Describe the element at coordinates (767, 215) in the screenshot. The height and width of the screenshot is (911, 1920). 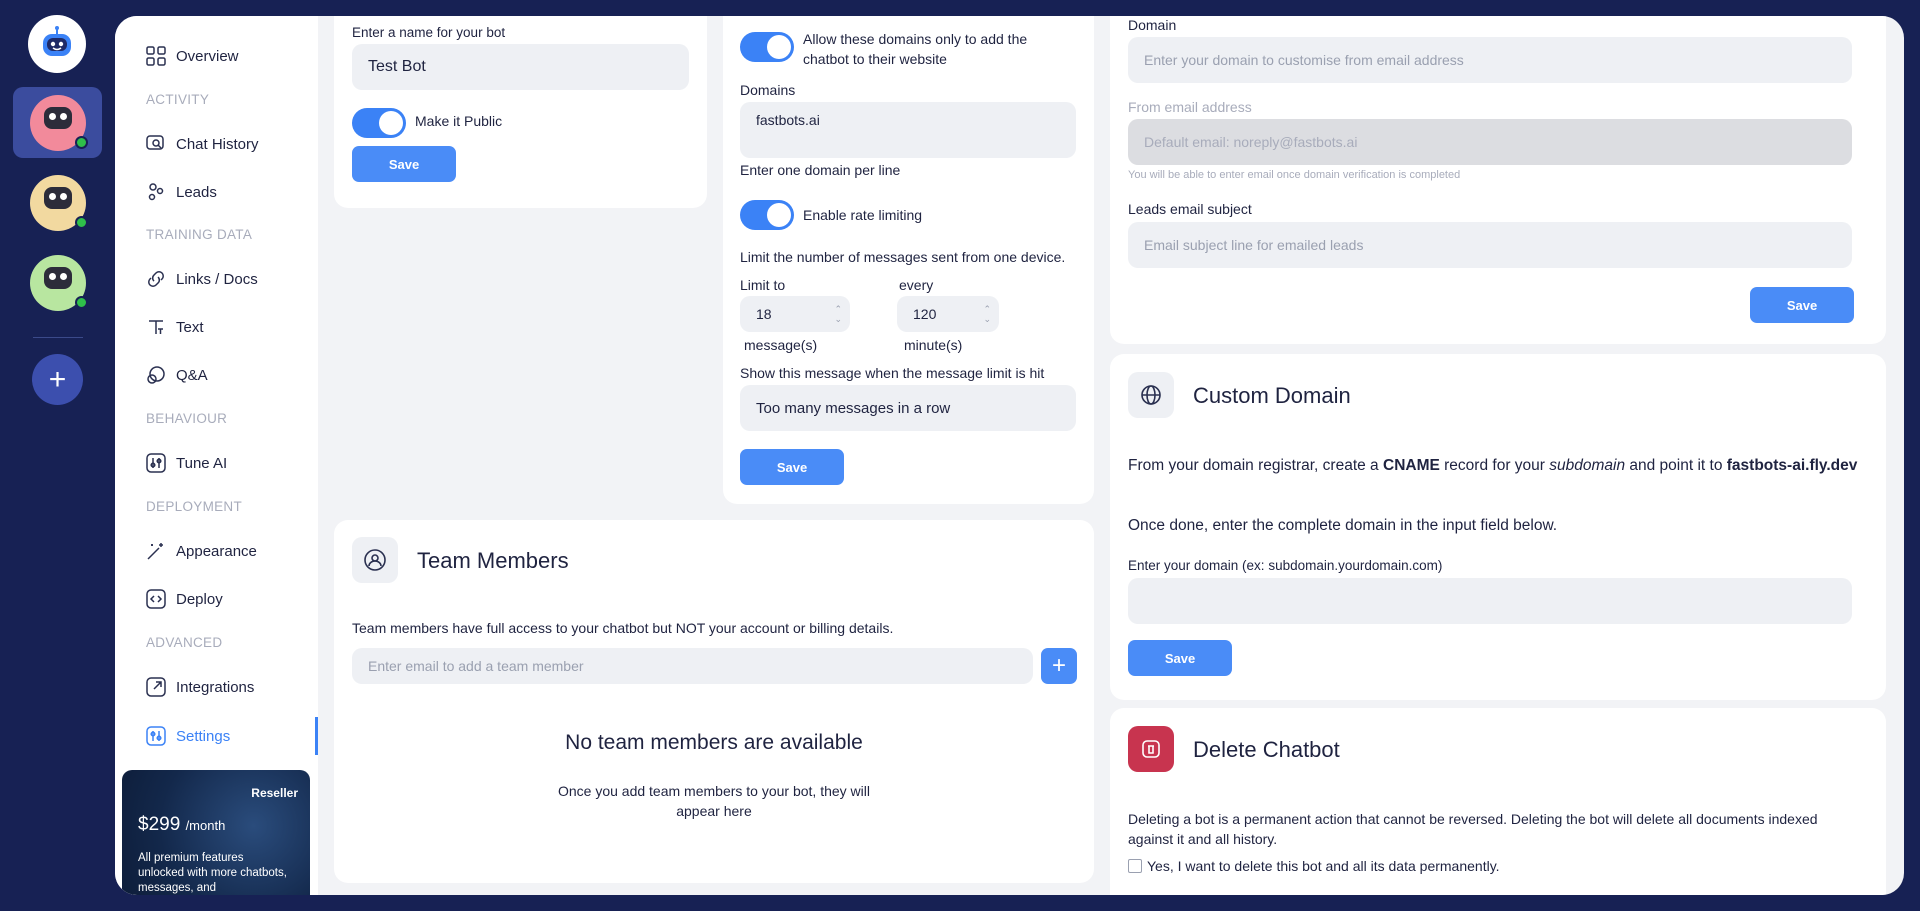
I see `rate-limit-toggle` at that location.